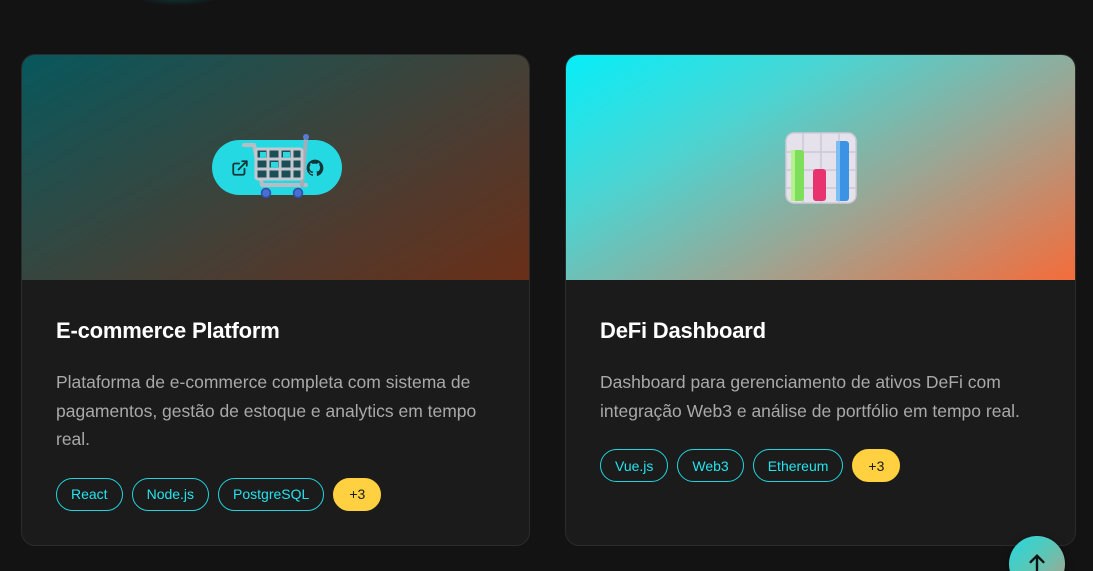  What do you see at coordinates (271, 494) in the screenshot?
I see `tech-tag: PostgreSQL` at bounding box center [271, 494].